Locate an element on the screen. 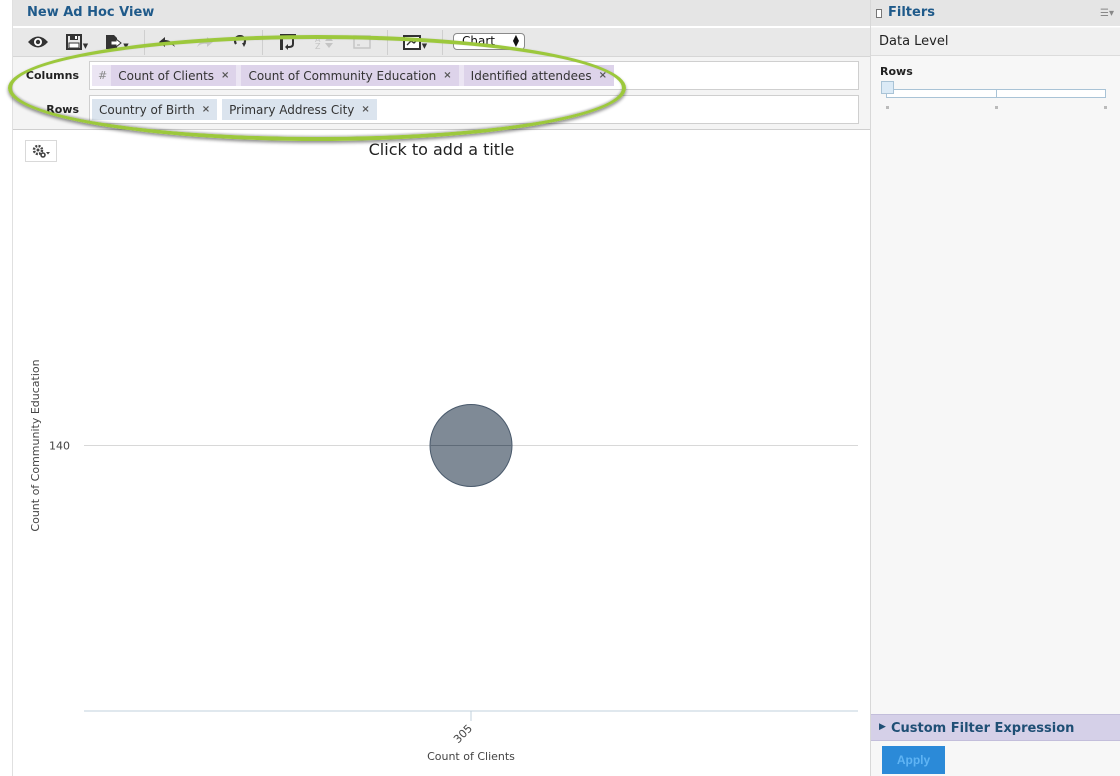  redo-button is located at coordinates (205, 42).